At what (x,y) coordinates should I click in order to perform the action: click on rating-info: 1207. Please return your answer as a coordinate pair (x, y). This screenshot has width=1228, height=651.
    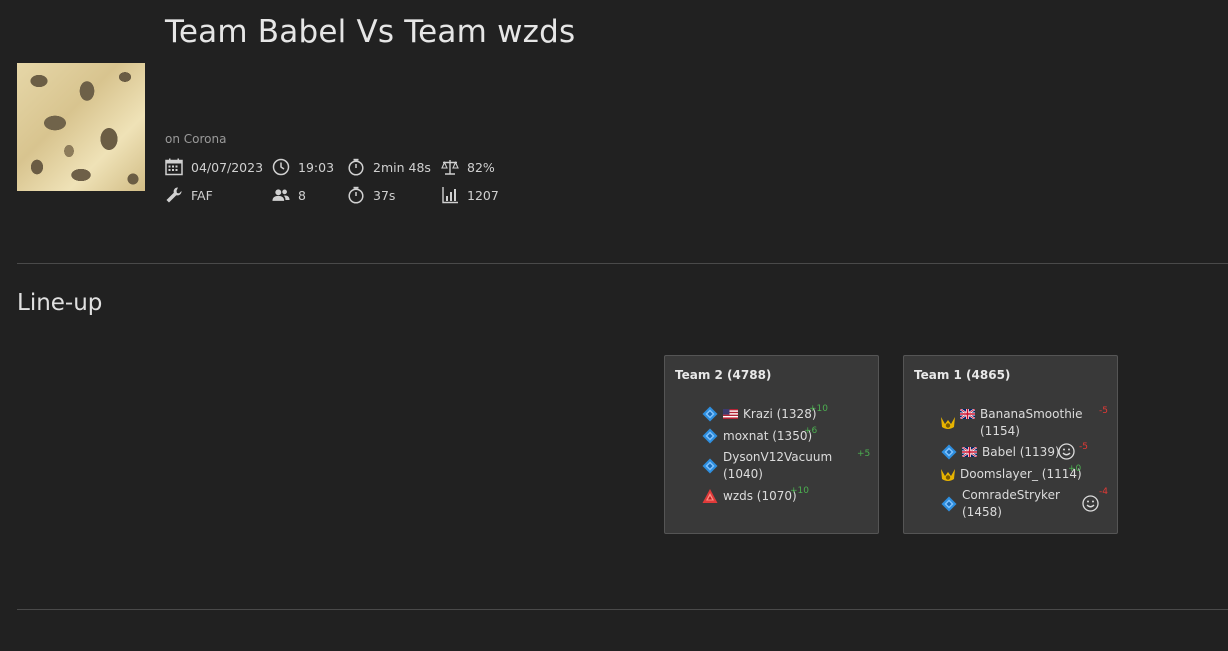
    Looking at the image, I should click on (470, 195).